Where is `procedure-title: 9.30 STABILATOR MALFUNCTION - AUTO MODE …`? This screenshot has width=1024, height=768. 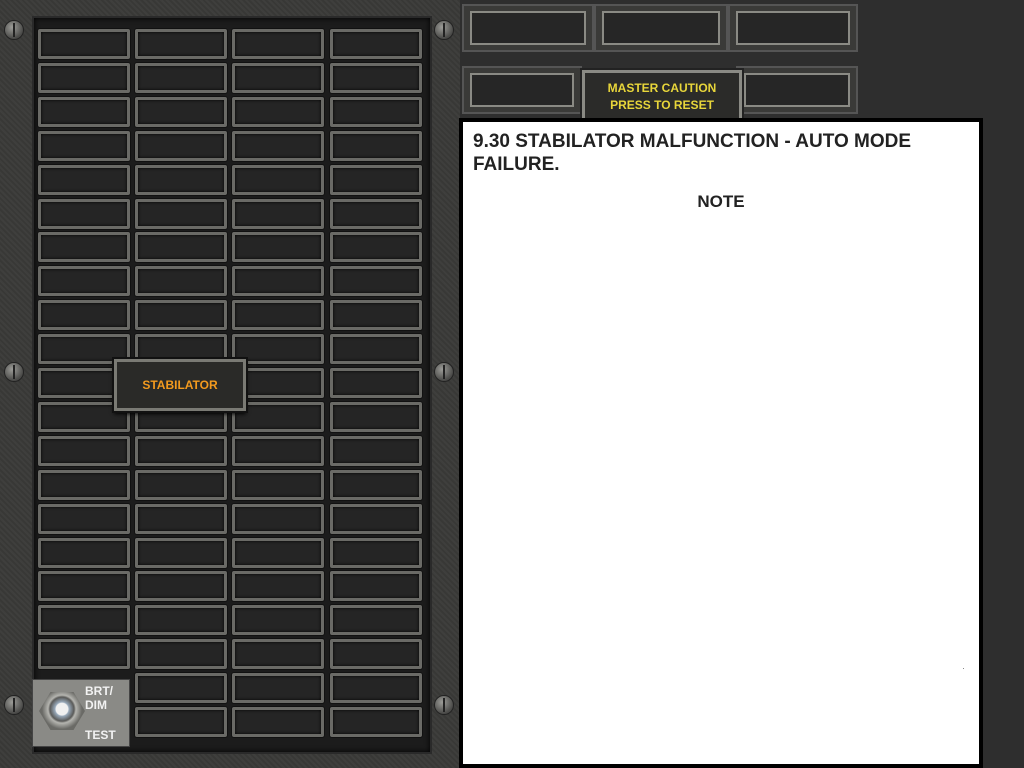 procedure-title: 9.30 STABILATOR MALFUNCTION - AUTO MODE … is located at coordinates (692, 153).